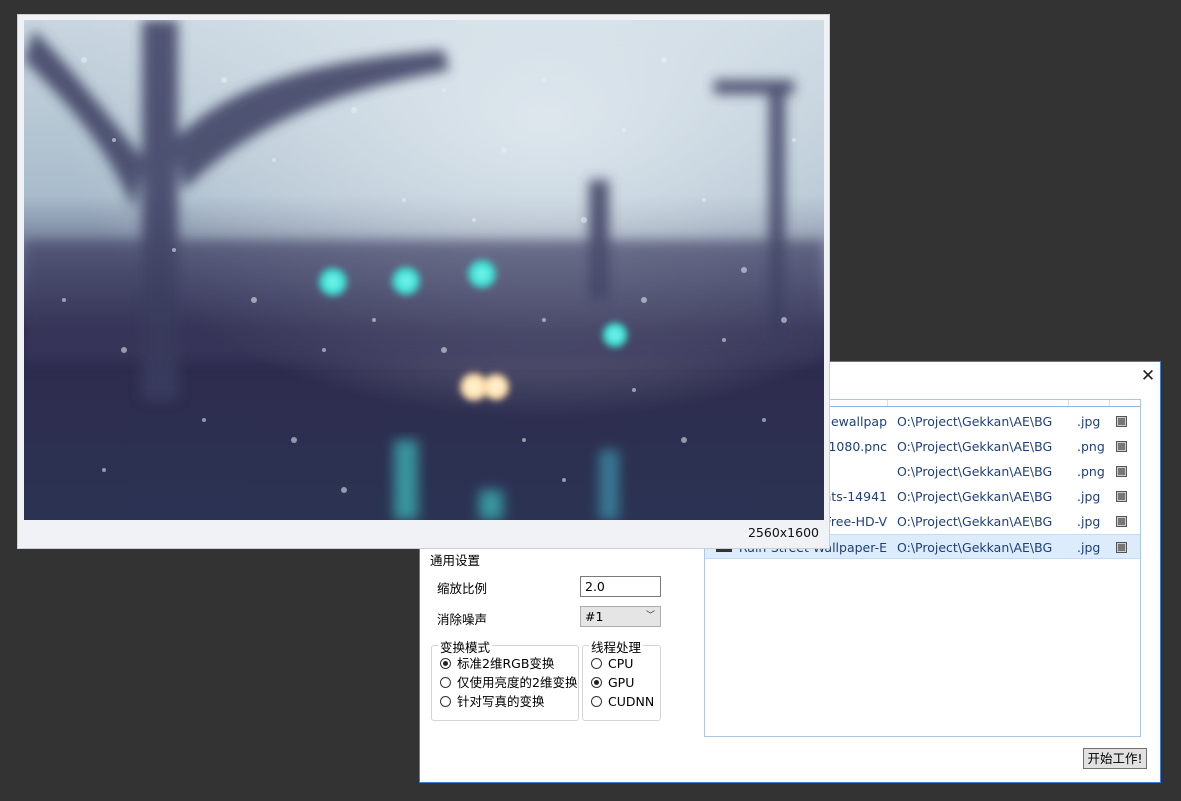 The image size is (1181, 801). What do you see at coordinates (517, 682) in the screenshot?
I see `radio-label: 仅使用亮度的2维变换` at bounding box center [517, 682].